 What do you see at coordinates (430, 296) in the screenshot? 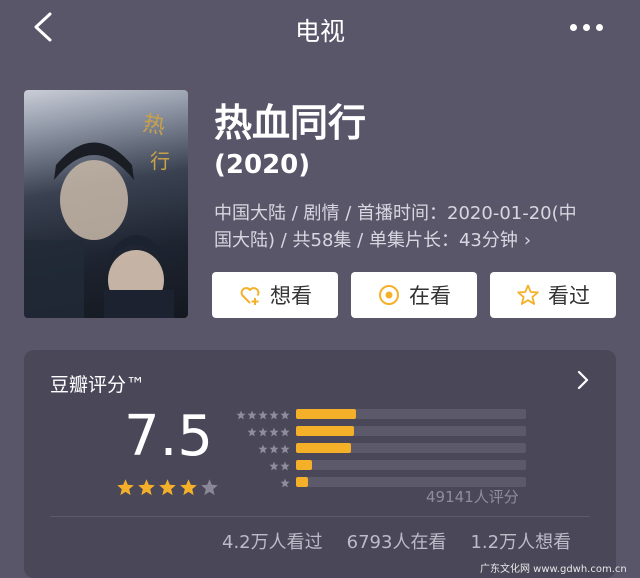
I see `watching-label: 在看` at bounding box center [430, 296].